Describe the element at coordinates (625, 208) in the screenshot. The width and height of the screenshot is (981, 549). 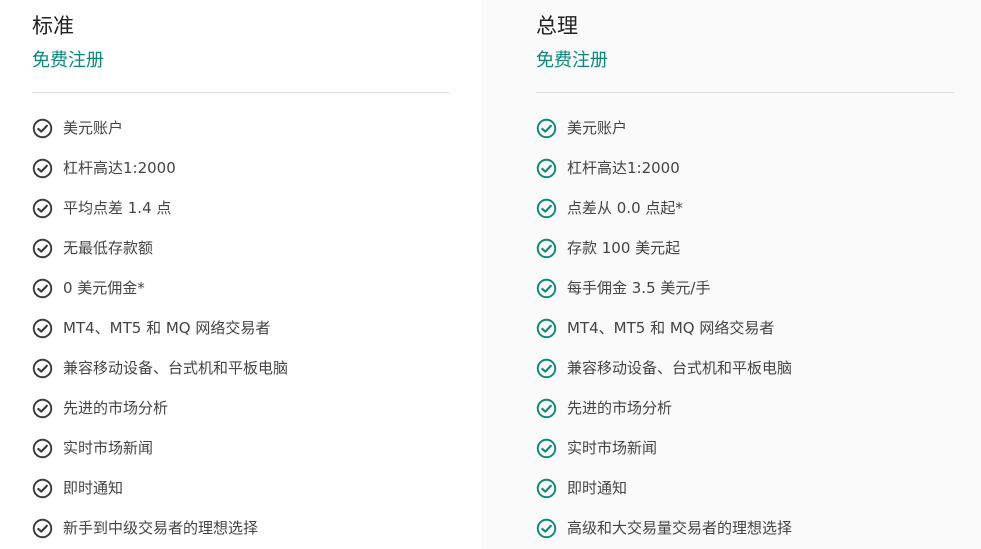
I see `feature-text: 点差从 0.0 点起*` at that location.